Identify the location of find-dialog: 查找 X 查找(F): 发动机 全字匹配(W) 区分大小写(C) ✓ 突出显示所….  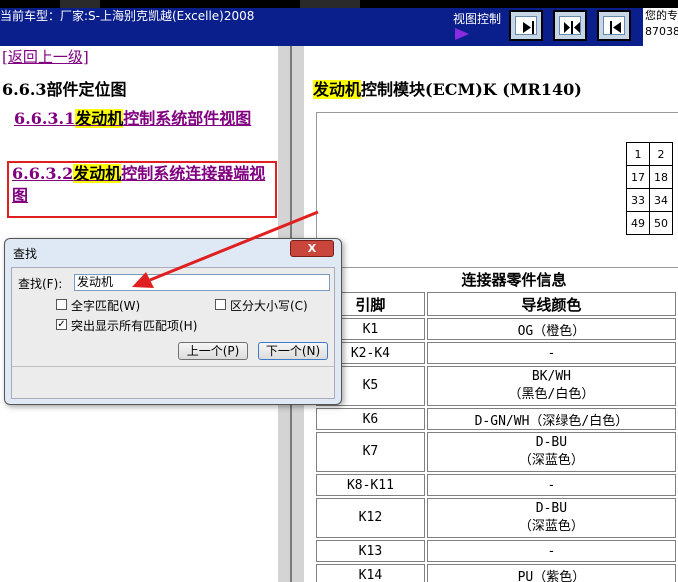
(173, 321).